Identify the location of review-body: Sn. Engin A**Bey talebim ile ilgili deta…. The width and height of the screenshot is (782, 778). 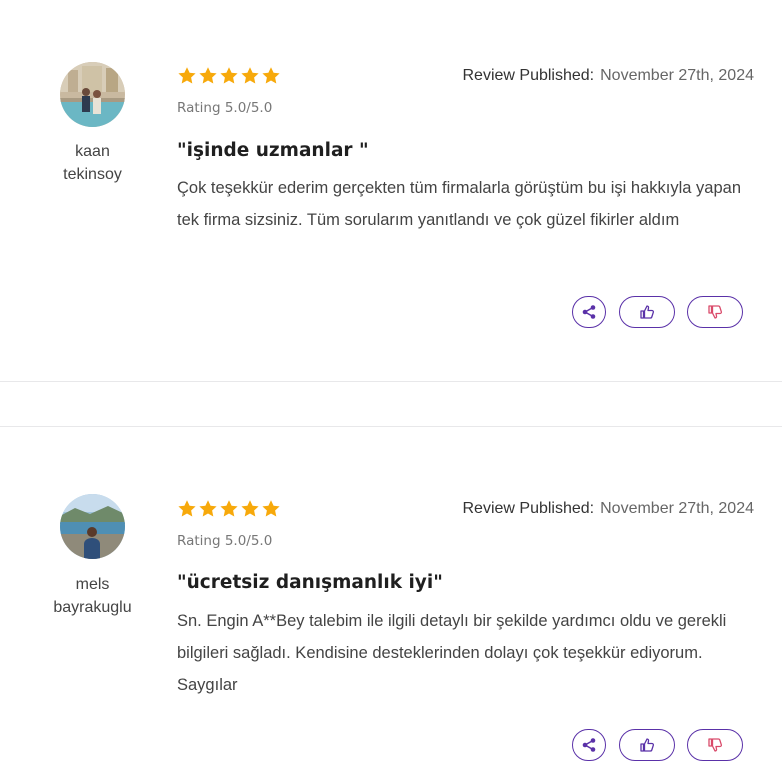
(452, 653).